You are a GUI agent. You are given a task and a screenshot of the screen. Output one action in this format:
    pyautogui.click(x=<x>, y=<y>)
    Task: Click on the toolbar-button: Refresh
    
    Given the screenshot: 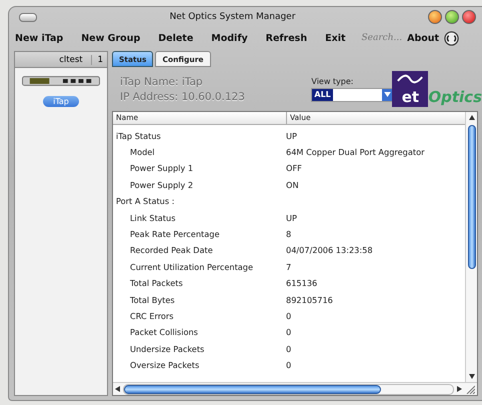 What is the action you would take?
    pyautogui.click(x=287, y=38)
    